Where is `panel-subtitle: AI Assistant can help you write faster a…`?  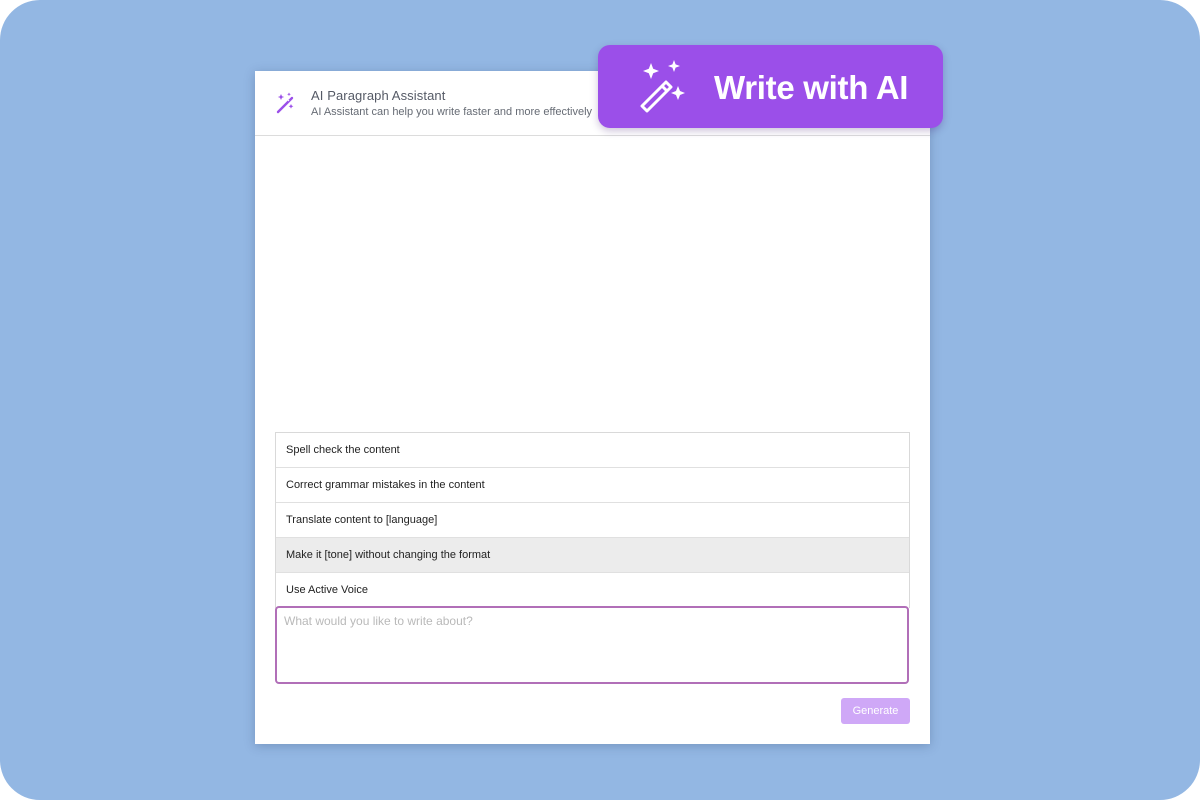
panel-subtitle: AI Assistant can help you write faster a… is located at coordinates (452, 112).